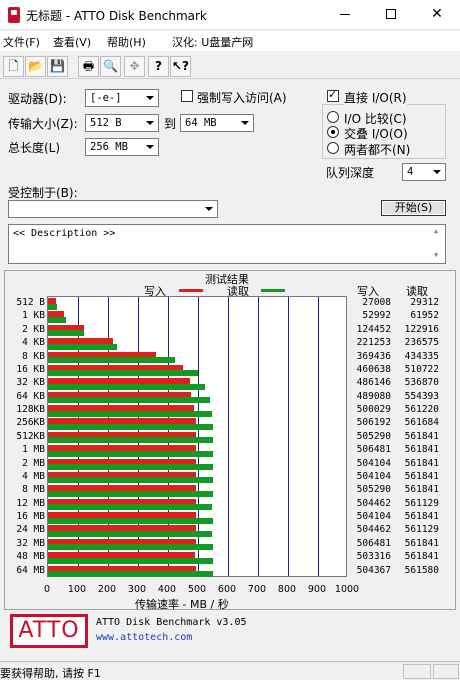 The height and width of the screenshot is (680, 460). Describe the element at coordinates (43, 124) in the screenshot. I see `transfer-size-label: 传输大小(Z):` at that location.